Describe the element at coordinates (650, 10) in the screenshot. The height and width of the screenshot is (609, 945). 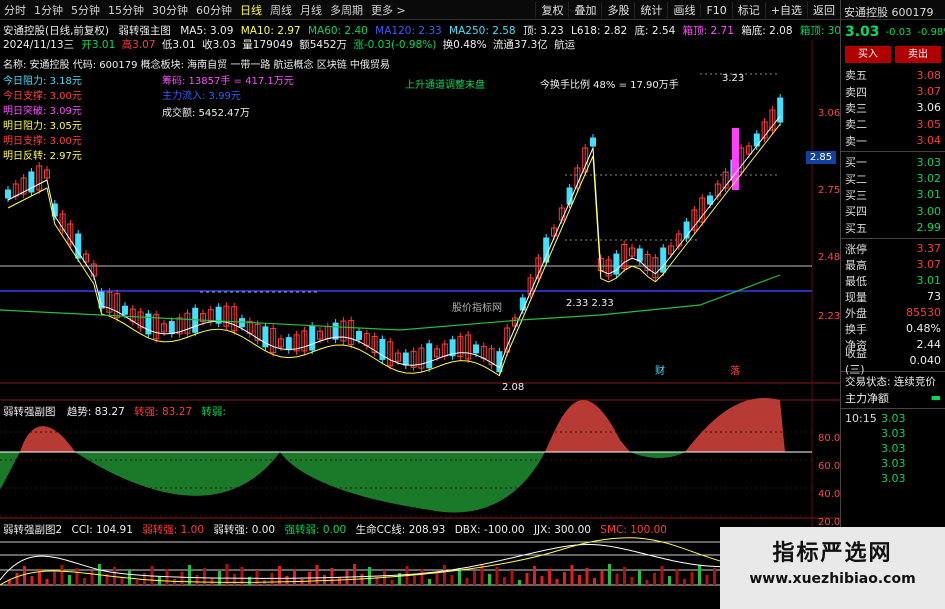
I see `statistics-button: 统计` at that location.